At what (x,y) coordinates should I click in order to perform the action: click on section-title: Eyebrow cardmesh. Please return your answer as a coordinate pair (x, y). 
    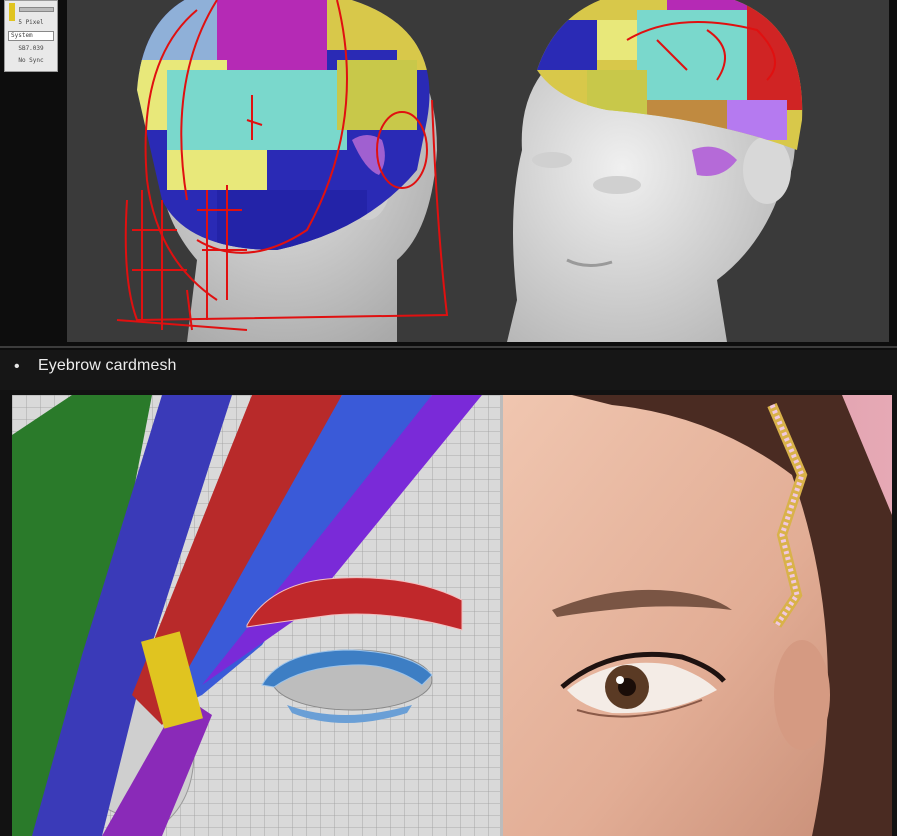
    Looking at the image, I should click on (107, 365).